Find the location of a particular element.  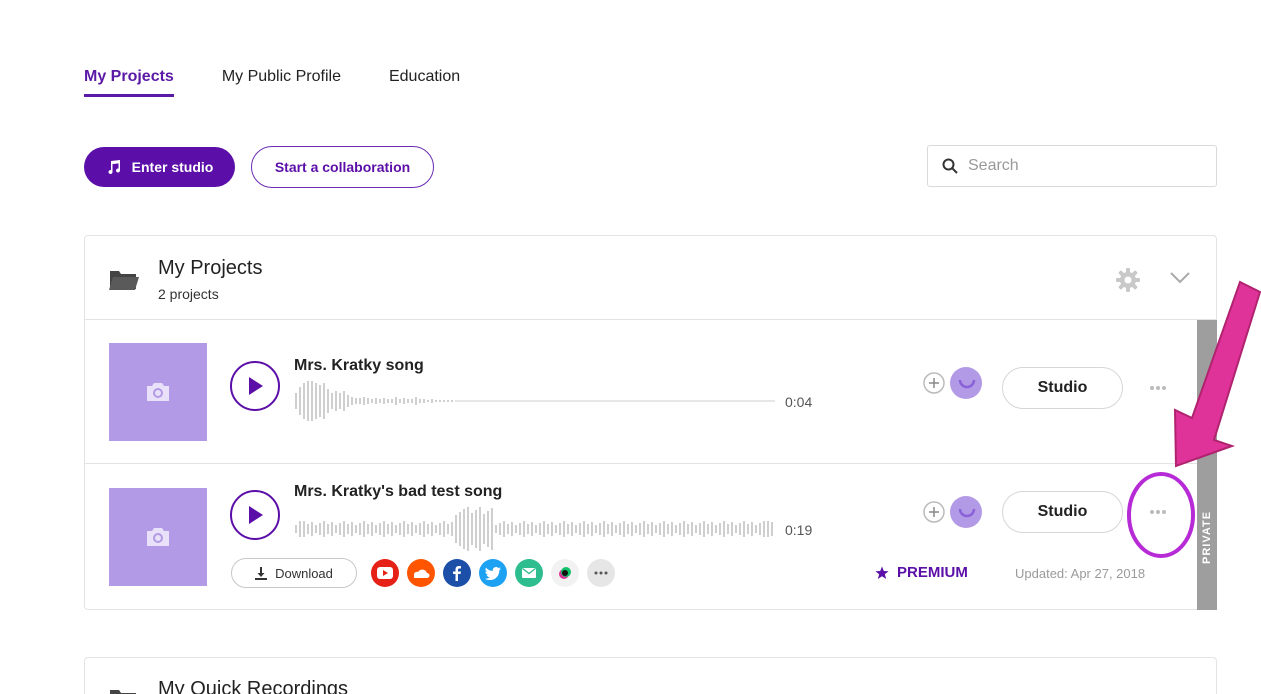

download-button: Download is located at coordinates (294, 573).